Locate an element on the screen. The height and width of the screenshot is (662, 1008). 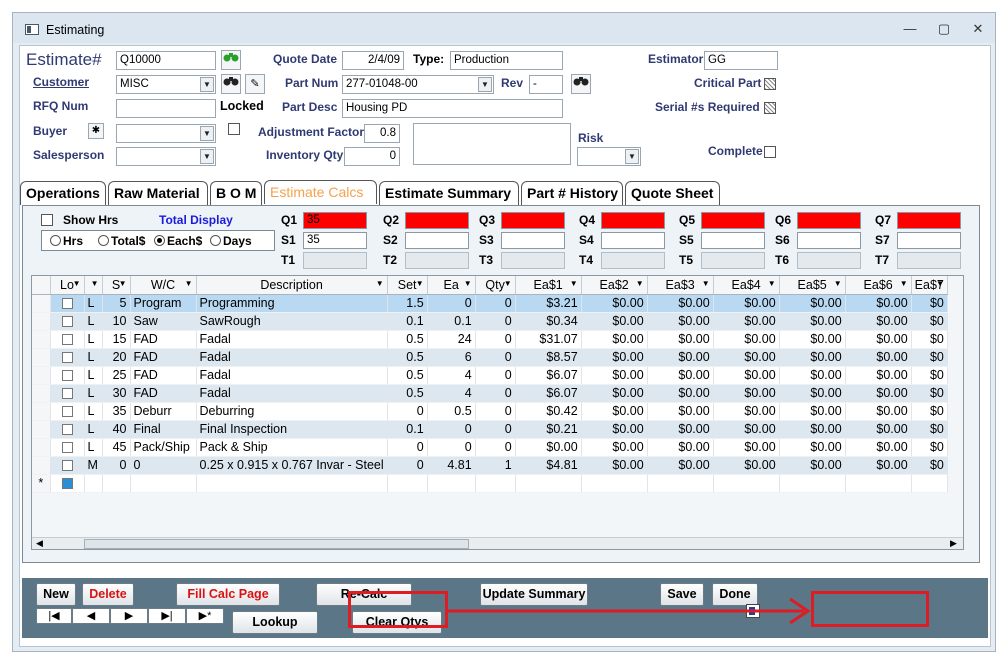
new-record-icon: ▶* is located at coordinates (205, 616).